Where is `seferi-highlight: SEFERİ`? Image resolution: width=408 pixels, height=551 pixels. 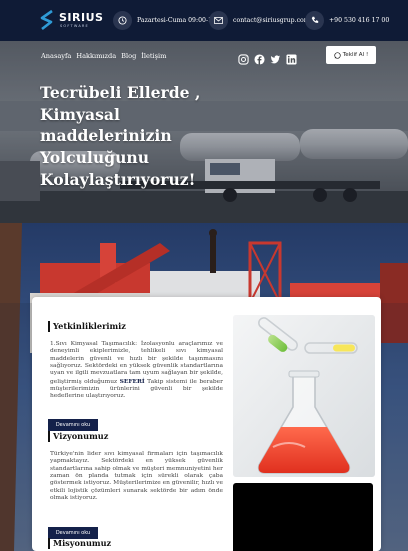
seferi-highlight: SEFERİ is located at coordinates (132, 381).